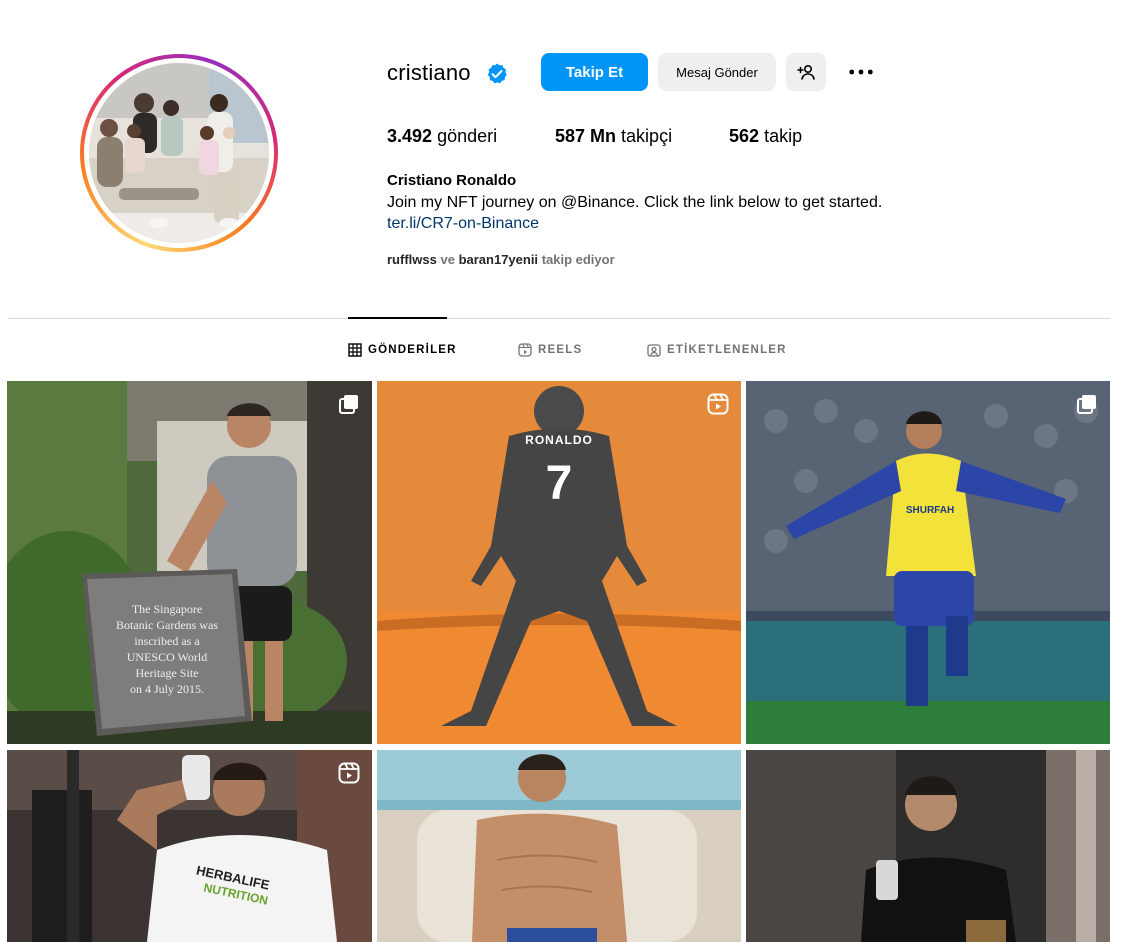  Describe the element at coordinates (167, 625) in the screenshot. I see `svg-text: Botanic Gardens was` at that location.